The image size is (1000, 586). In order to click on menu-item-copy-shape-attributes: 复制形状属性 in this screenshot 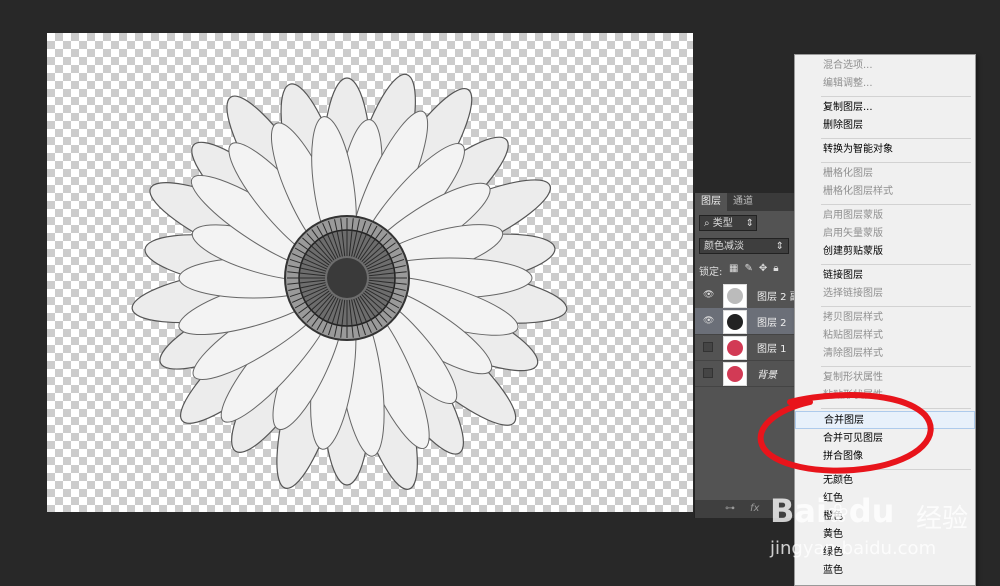, I will do `click(885, 378)`.